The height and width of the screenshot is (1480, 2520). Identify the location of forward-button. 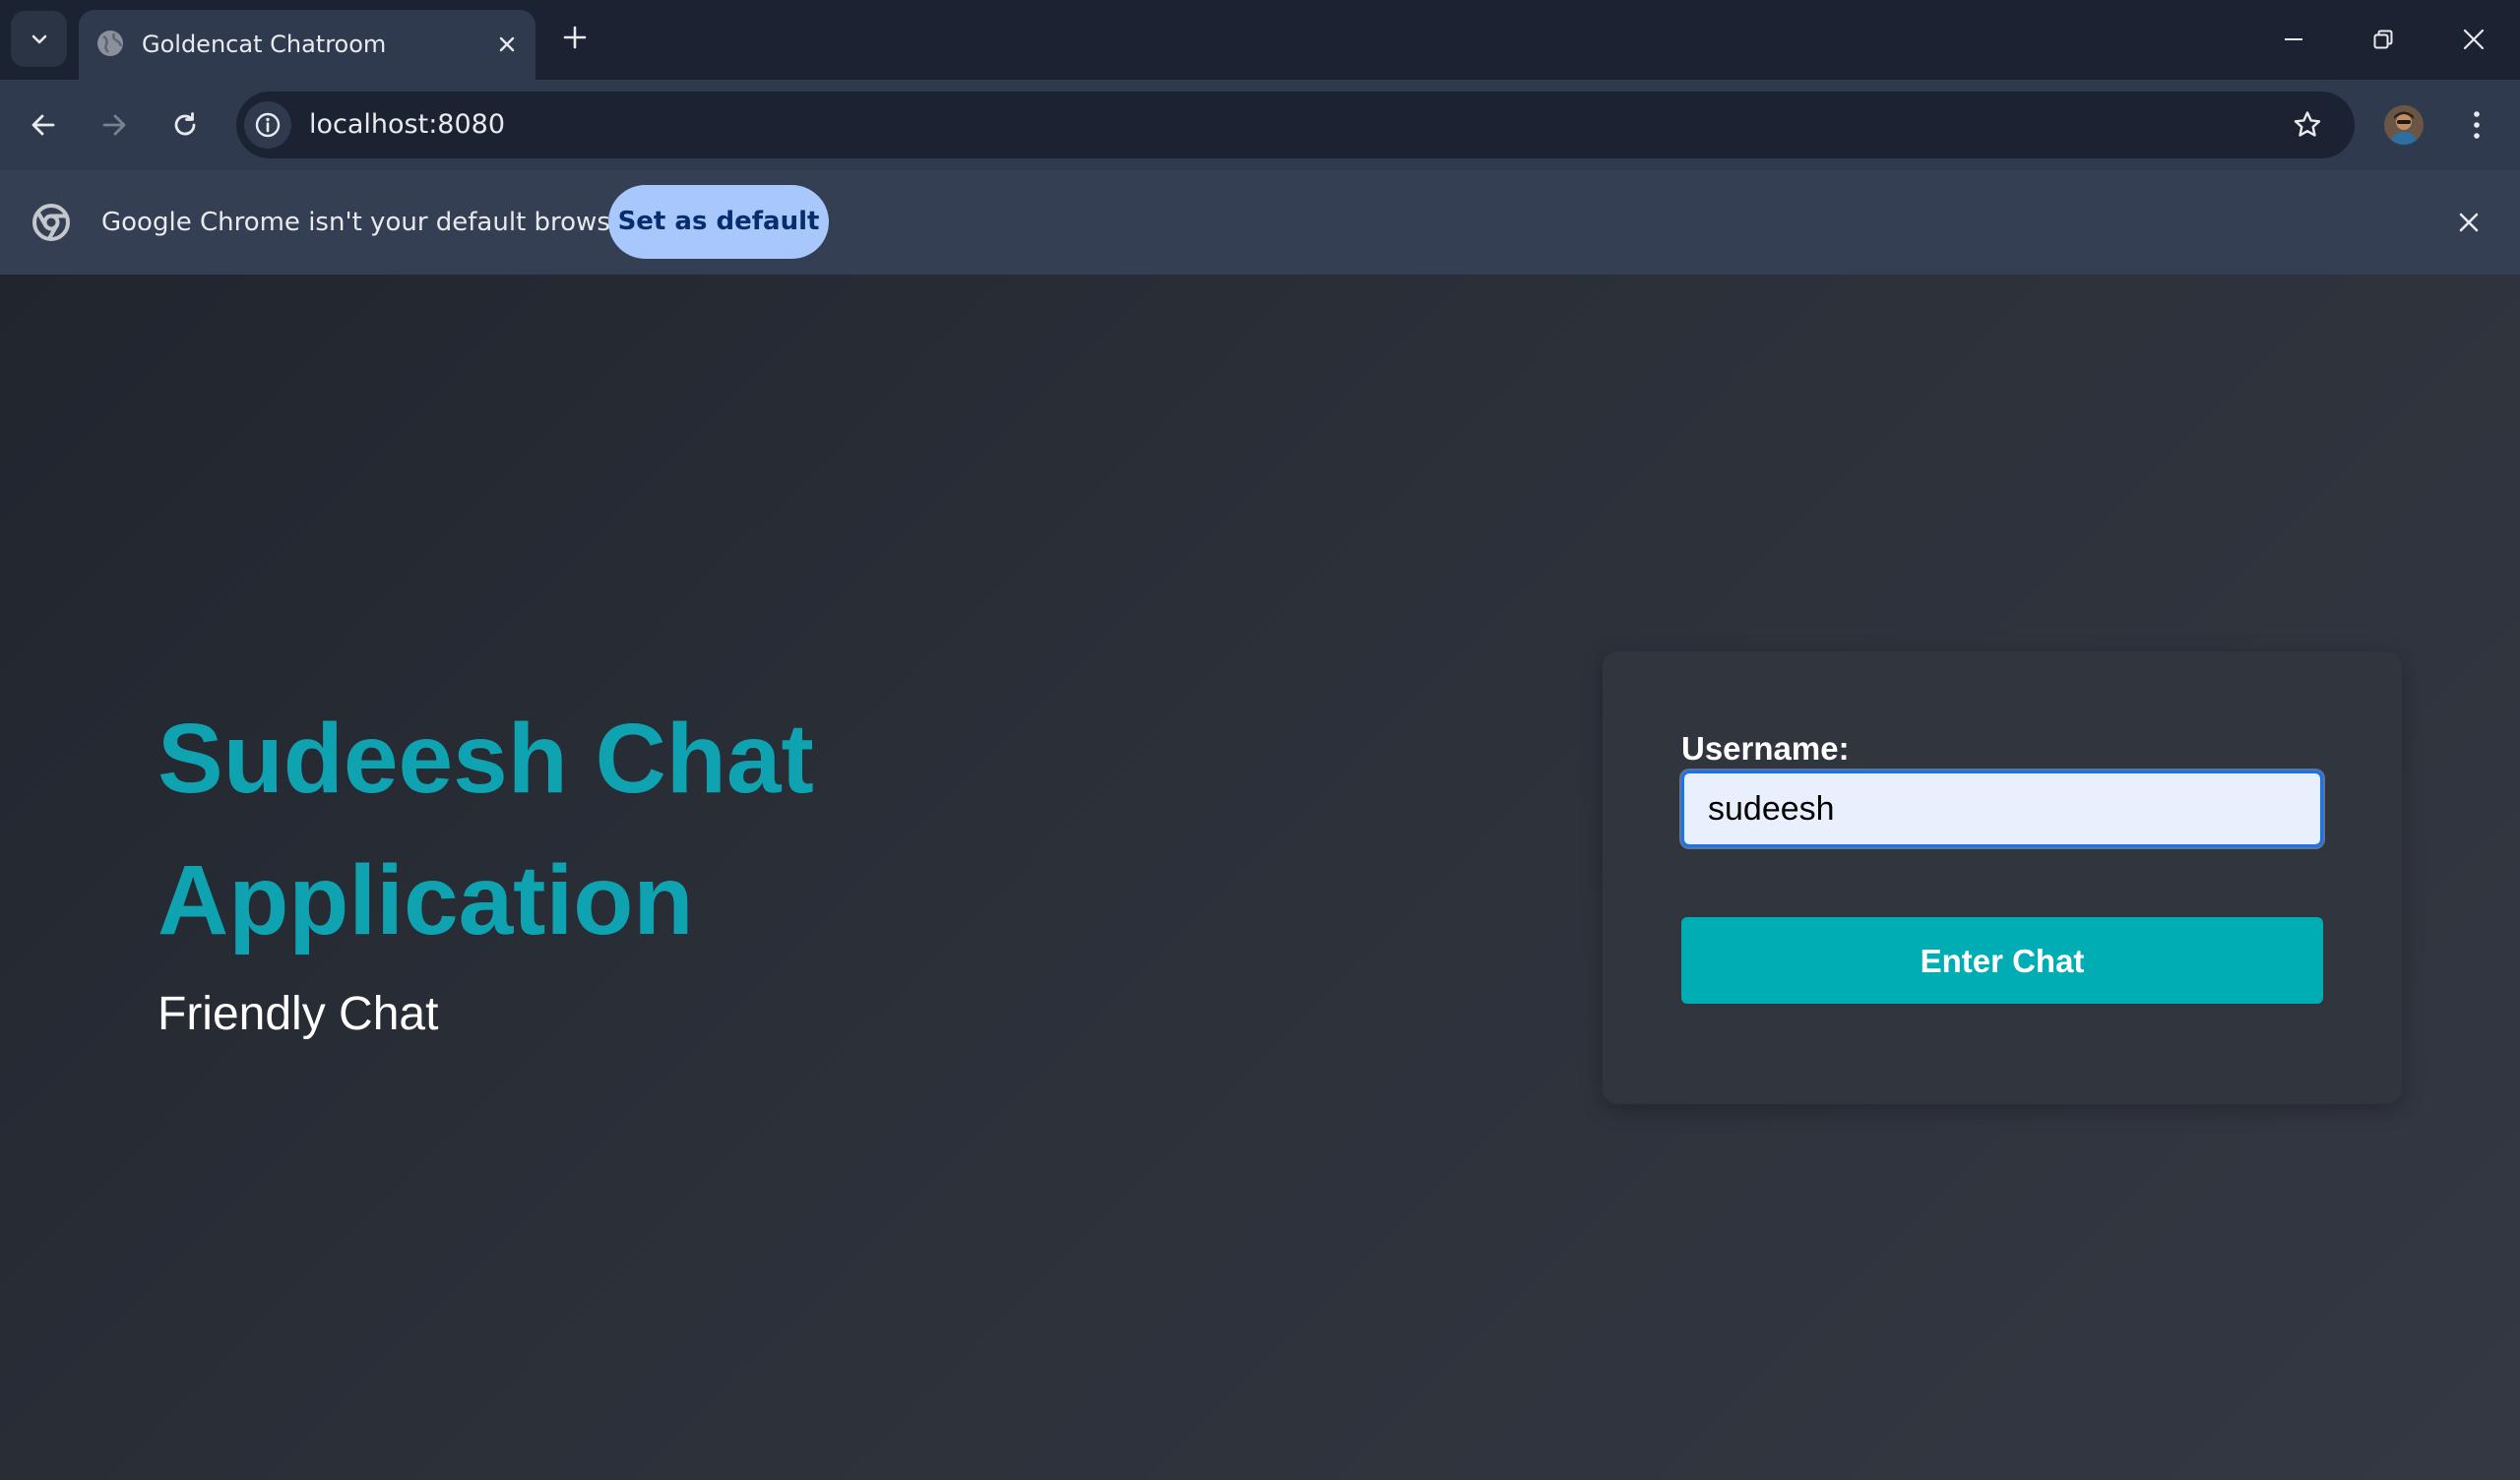
(114, 125).